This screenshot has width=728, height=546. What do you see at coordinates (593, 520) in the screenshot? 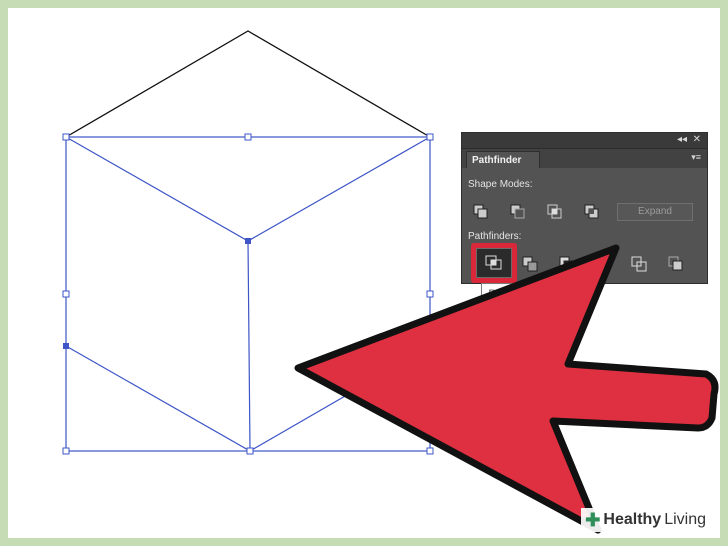
I see `healthy-living-logo-icon: ✚` at bounding box center [593, 520].